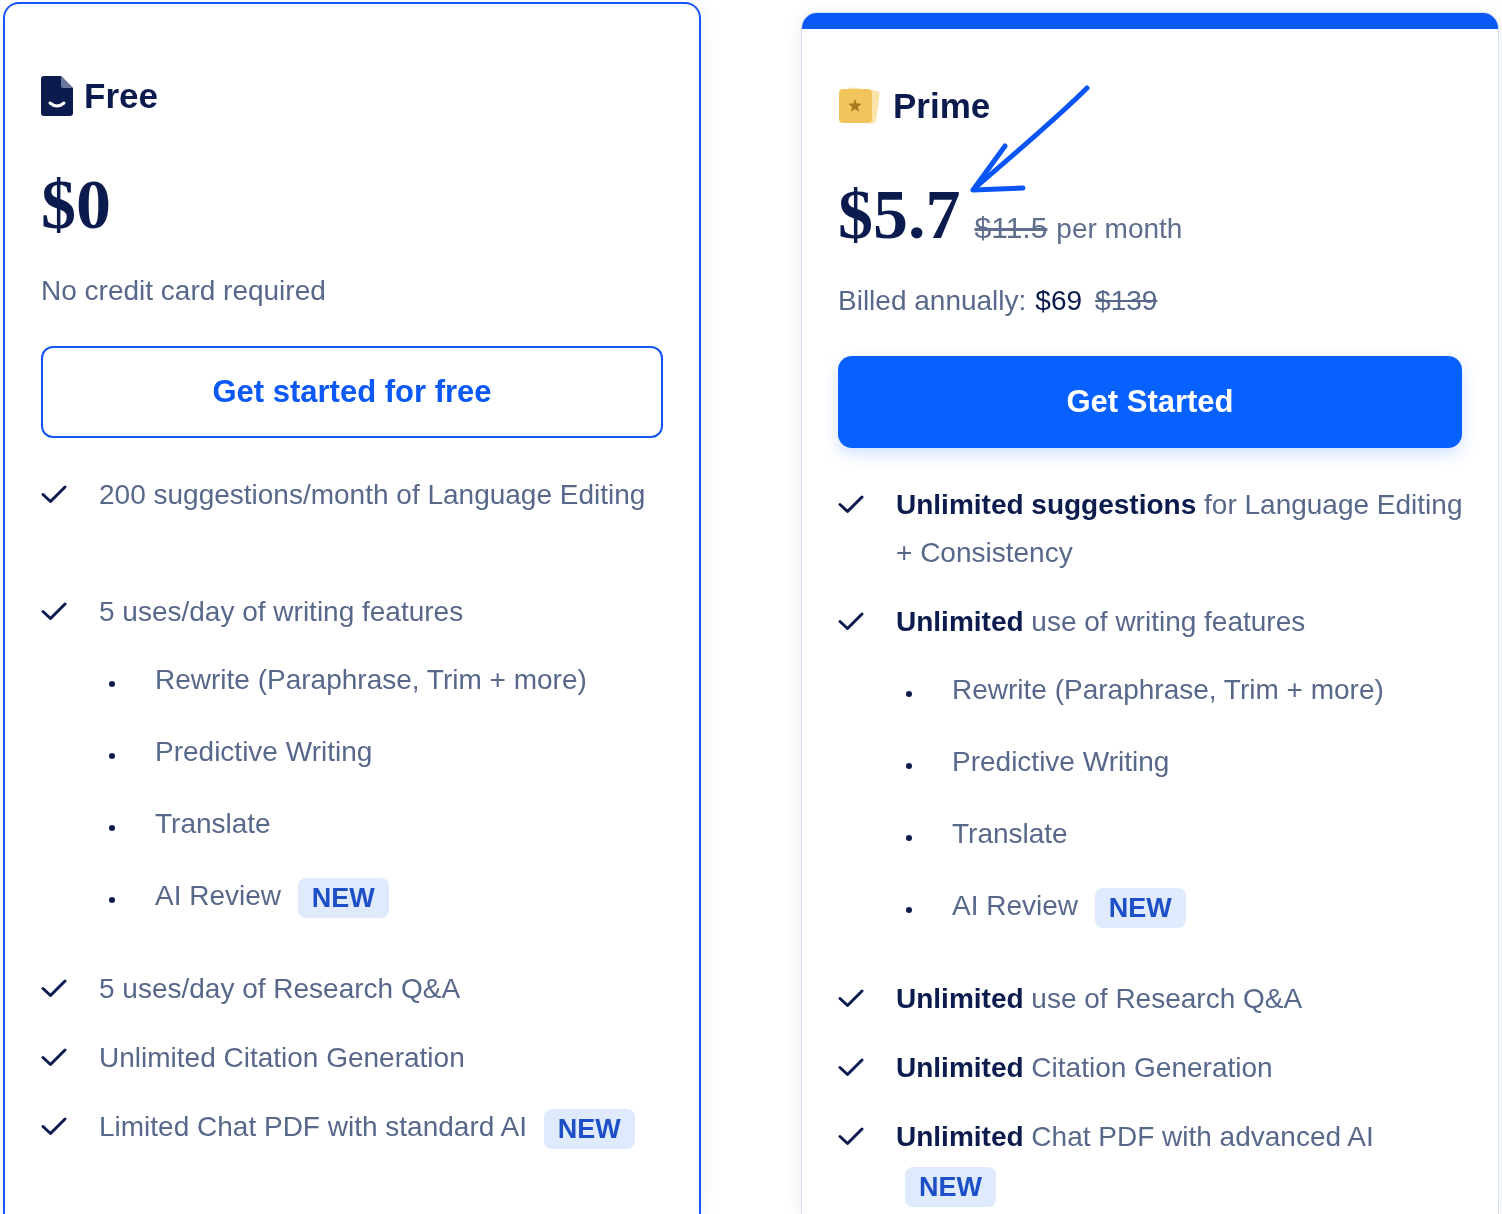 The image size is (1502, 1214). I want to click on plan-name: Prime, so click(942, 106).